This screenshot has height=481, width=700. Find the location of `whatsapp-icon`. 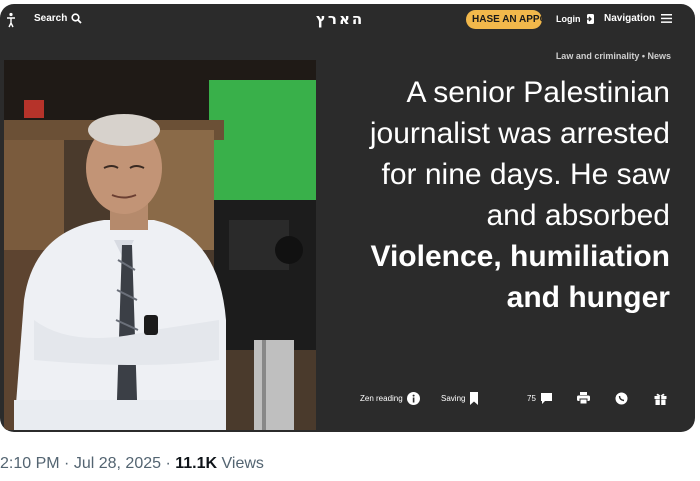

whatsapp-icon is located at coordinates (621, 398).